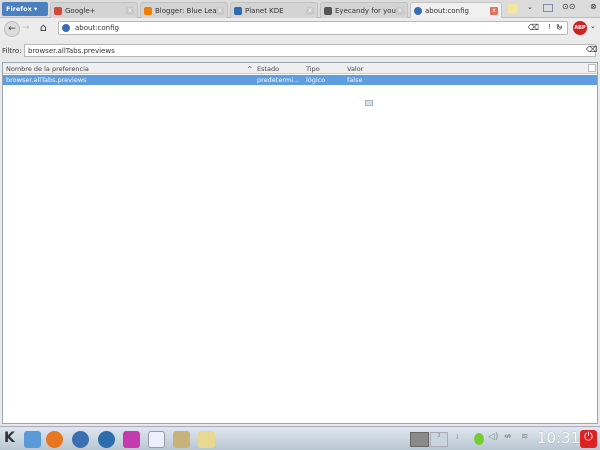 The height and width of the screenshot is (450, 600). What do you see at coordinates (549, 27) in the screenshot?
I see `alert-icon: !` at bounding box center [549, 27].